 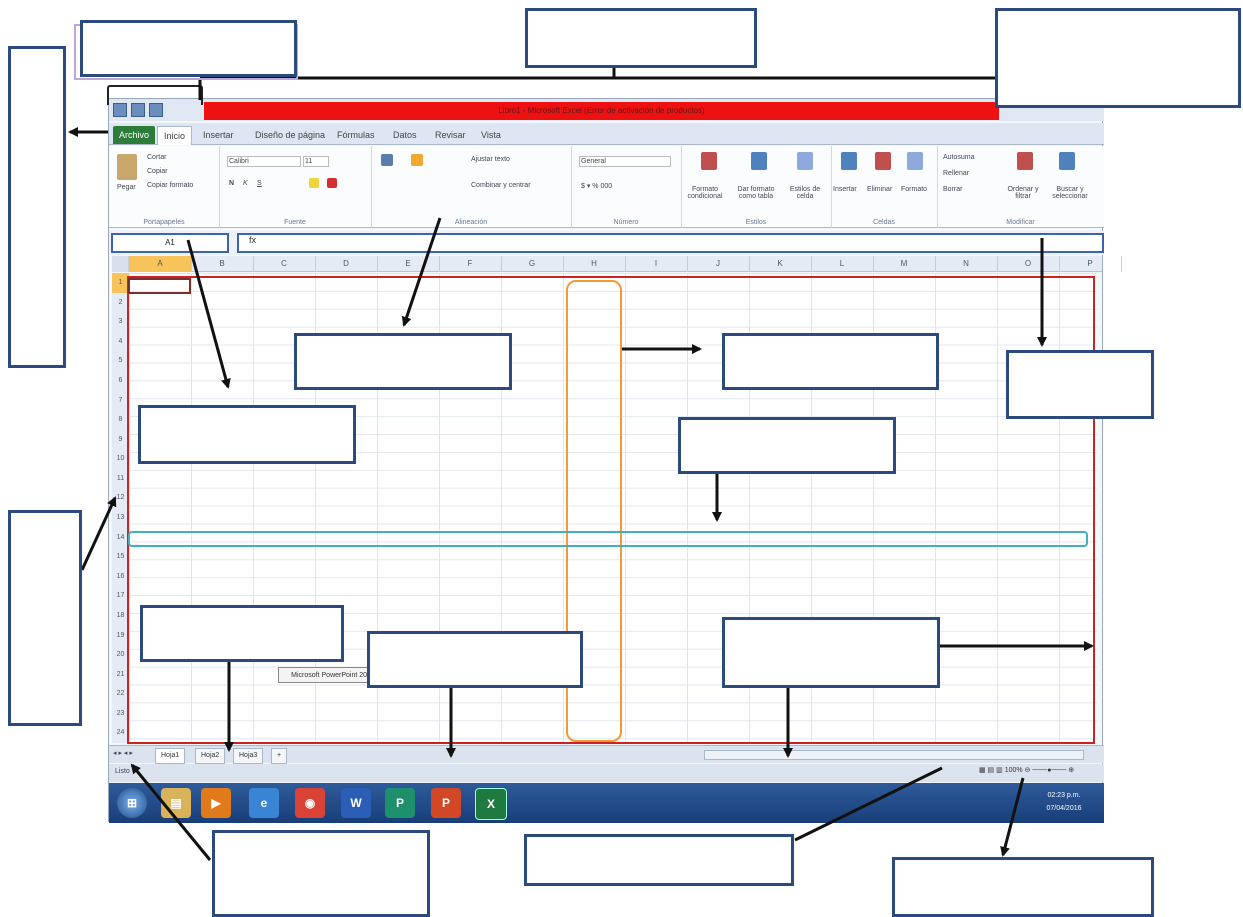 I want to click on label-box-sheet-nav, so click(x=321, y=873).